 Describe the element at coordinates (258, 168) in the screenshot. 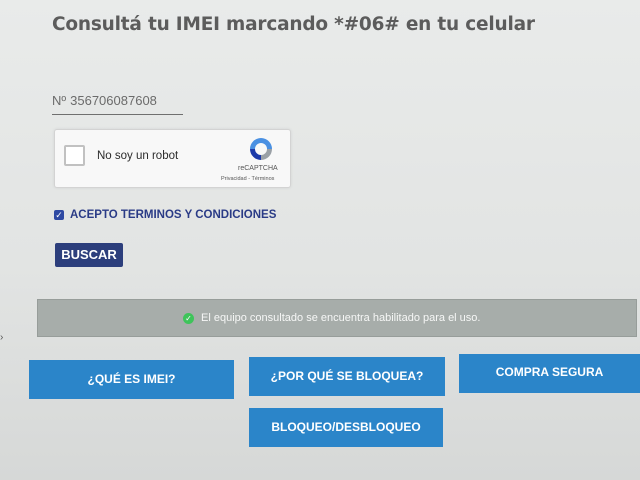

I see `recaptcha-brand: reCAPTCHA` at that location.